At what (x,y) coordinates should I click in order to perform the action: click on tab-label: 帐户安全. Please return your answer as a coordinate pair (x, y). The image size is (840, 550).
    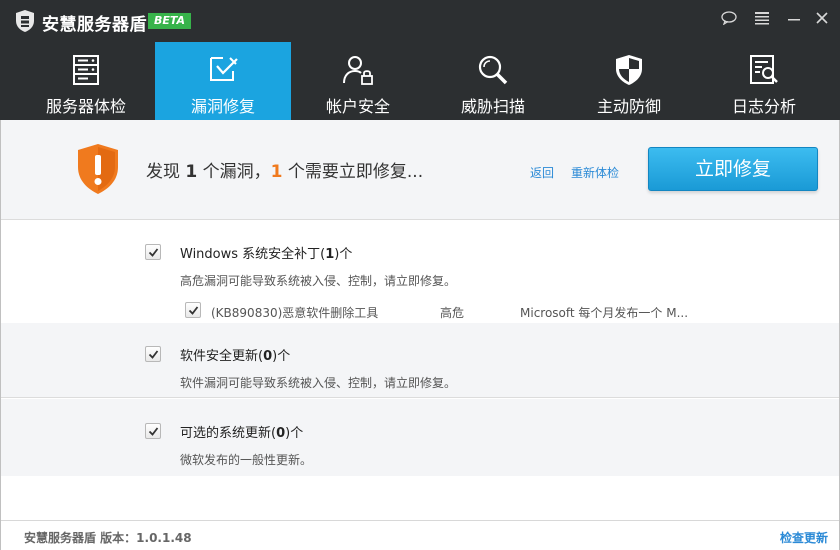
    Looking at the image, I should click on (357, 106).